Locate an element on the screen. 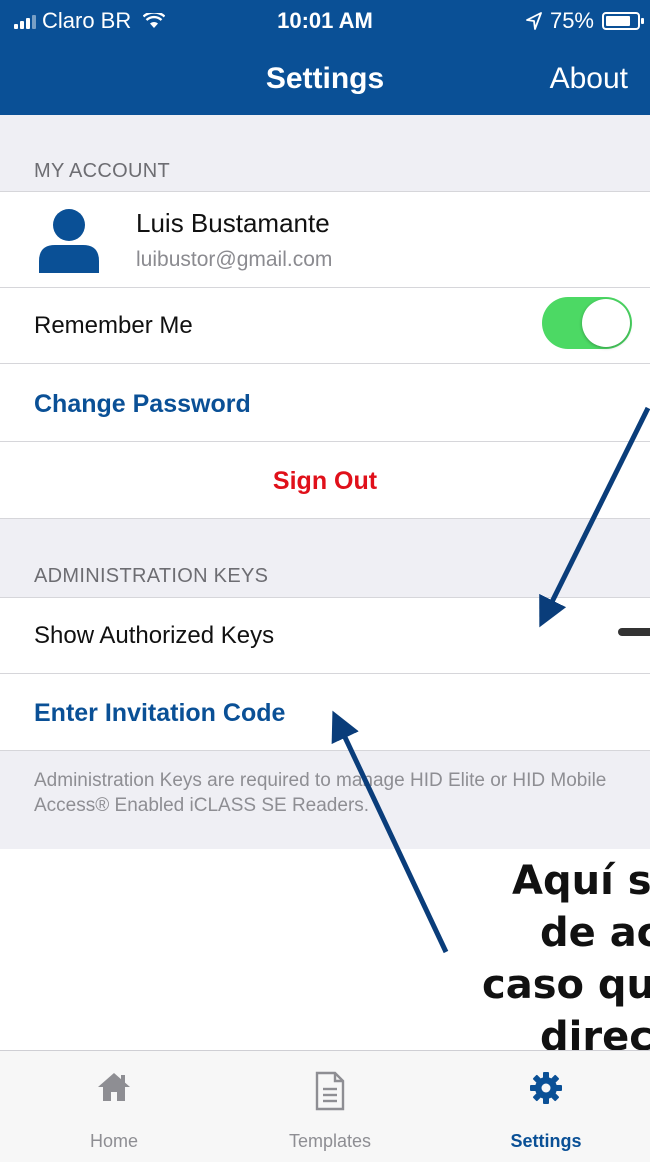 The height and width of the screenshot is (1162, 650). tab-home: Home is located at coordinates (114, 1106).